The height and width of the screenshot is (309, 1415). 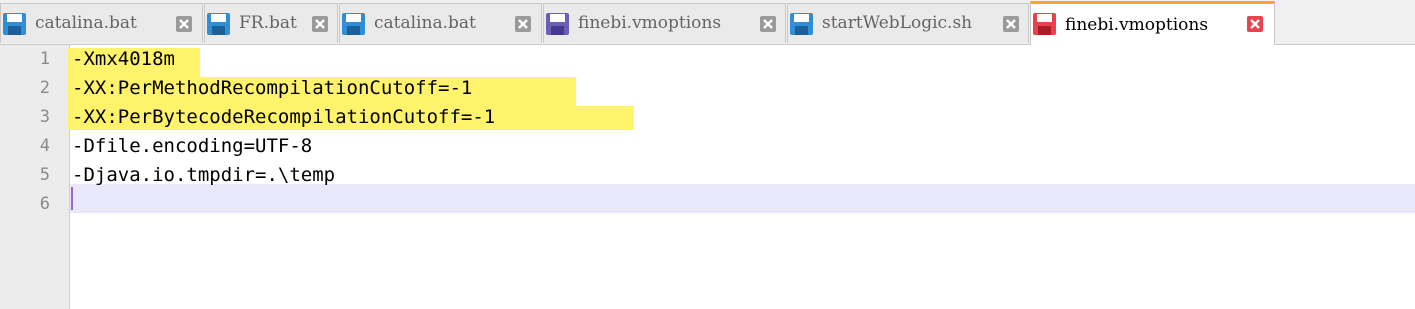 What do you see at coordinates (44, 117) in the screenshot?
I see `line-number: 3` at bounding box center [44, 117].